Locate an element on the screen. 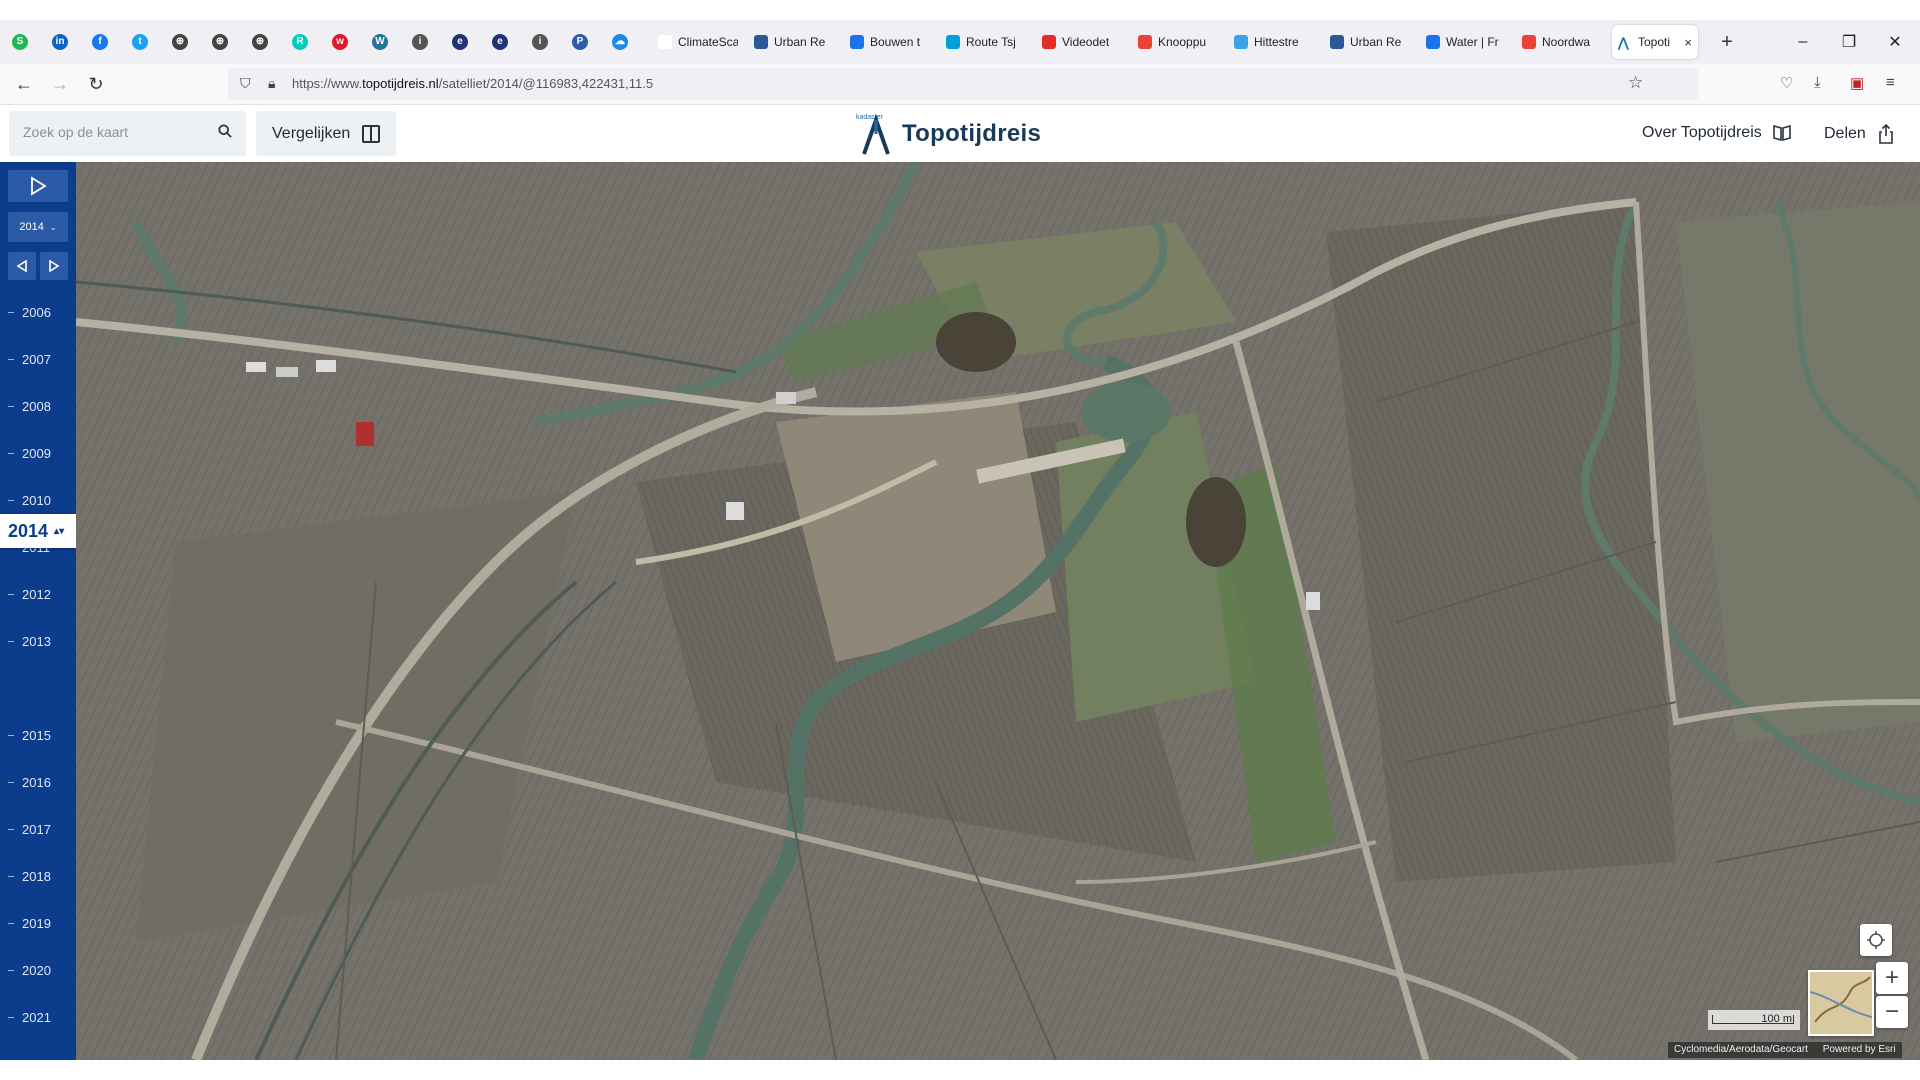  forward-arrow-icon: → is located at coordinates (60, 84).